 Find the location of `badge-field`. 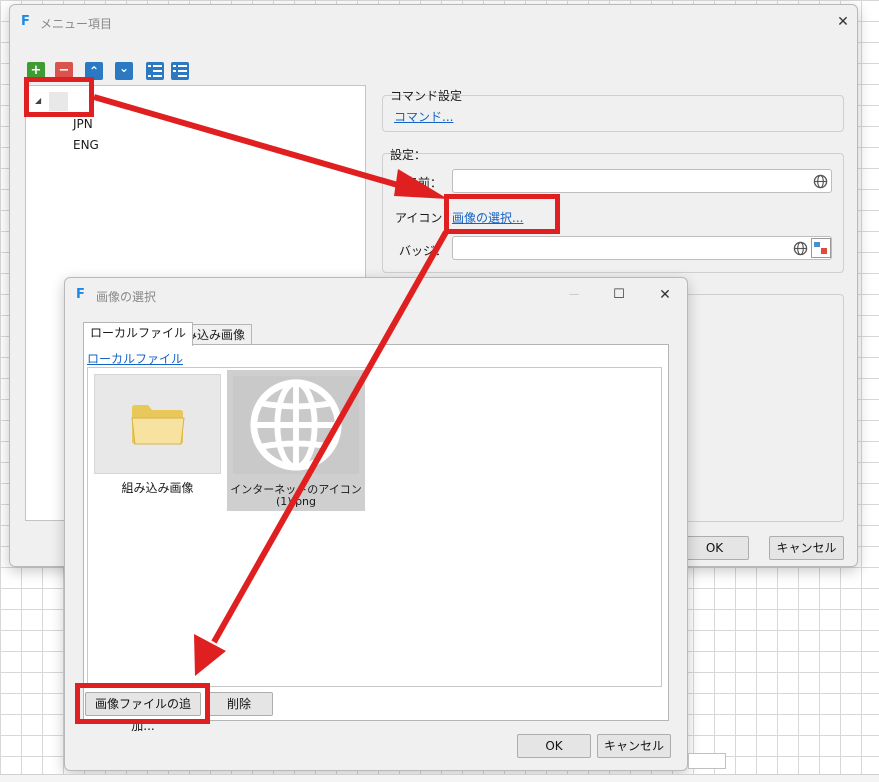

badge-field is located at coordinates (642, 248).